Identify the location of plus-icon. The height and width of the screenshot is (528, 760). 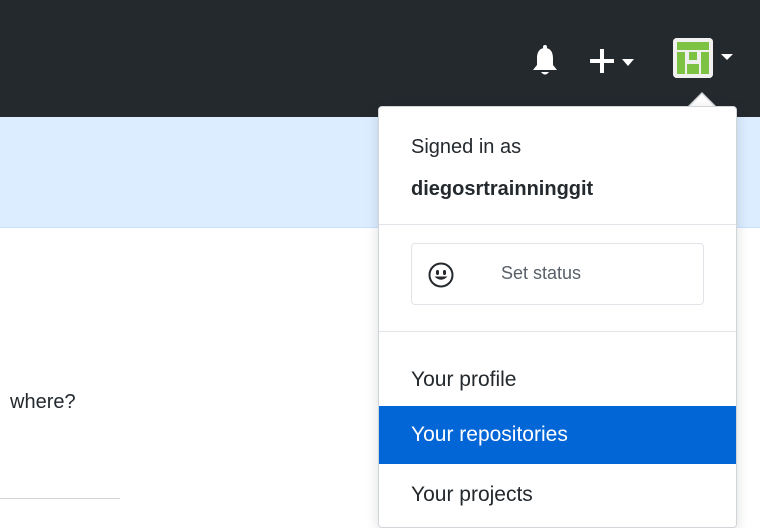
(612, 61).